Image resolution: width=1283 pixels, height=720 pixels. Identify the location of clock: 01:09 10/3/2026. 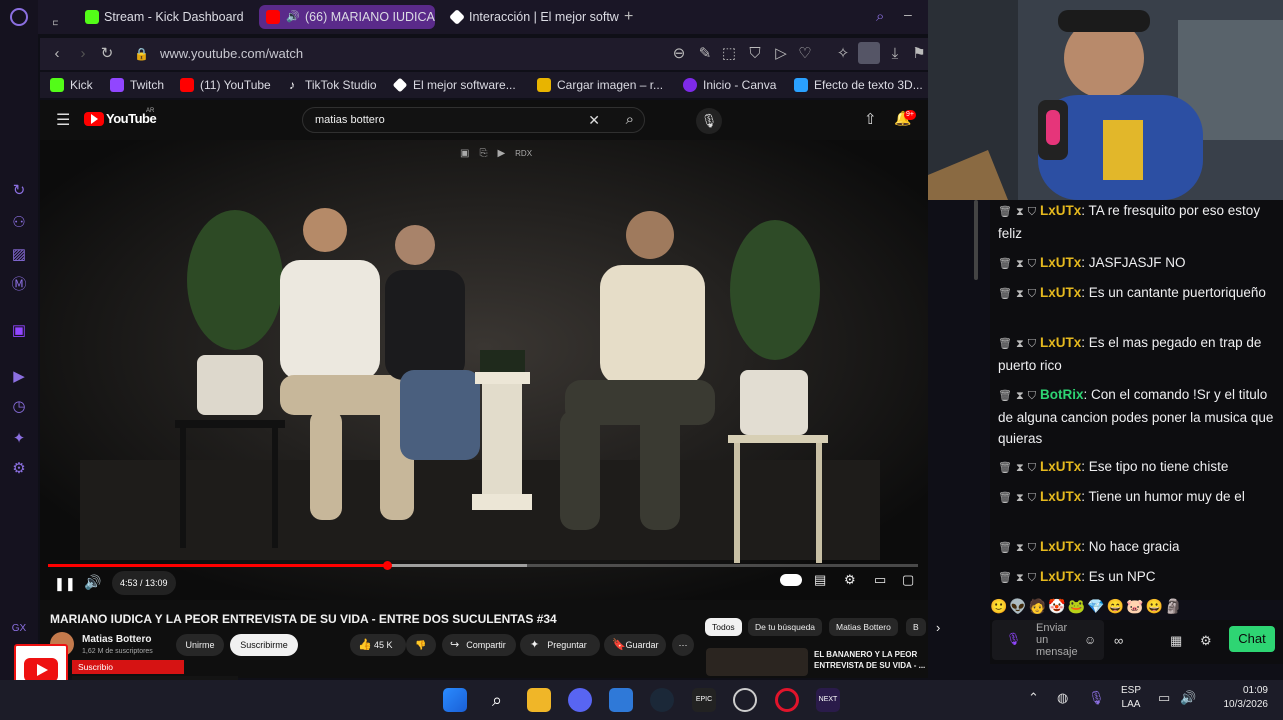
(1238, 698).